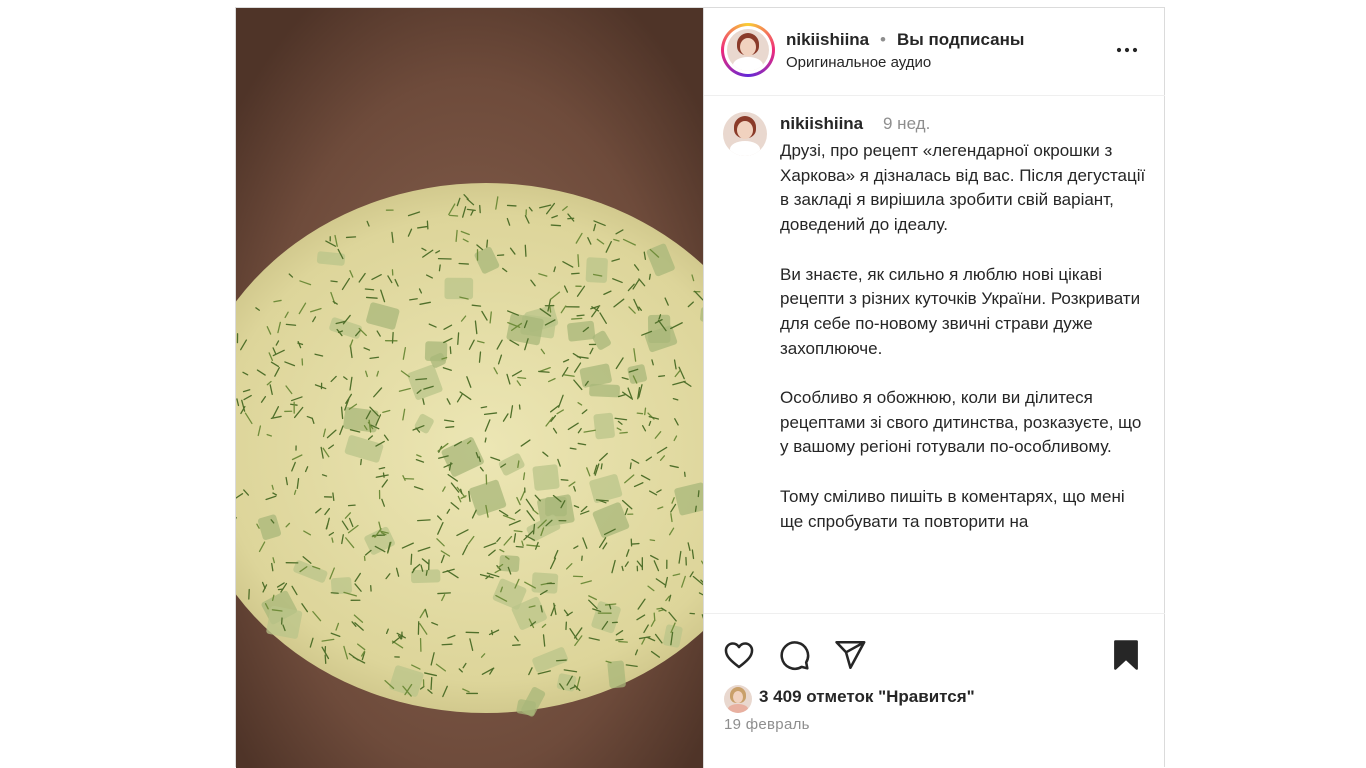  I want to click on header-username-link: nikiishiina, so click(827, 40).